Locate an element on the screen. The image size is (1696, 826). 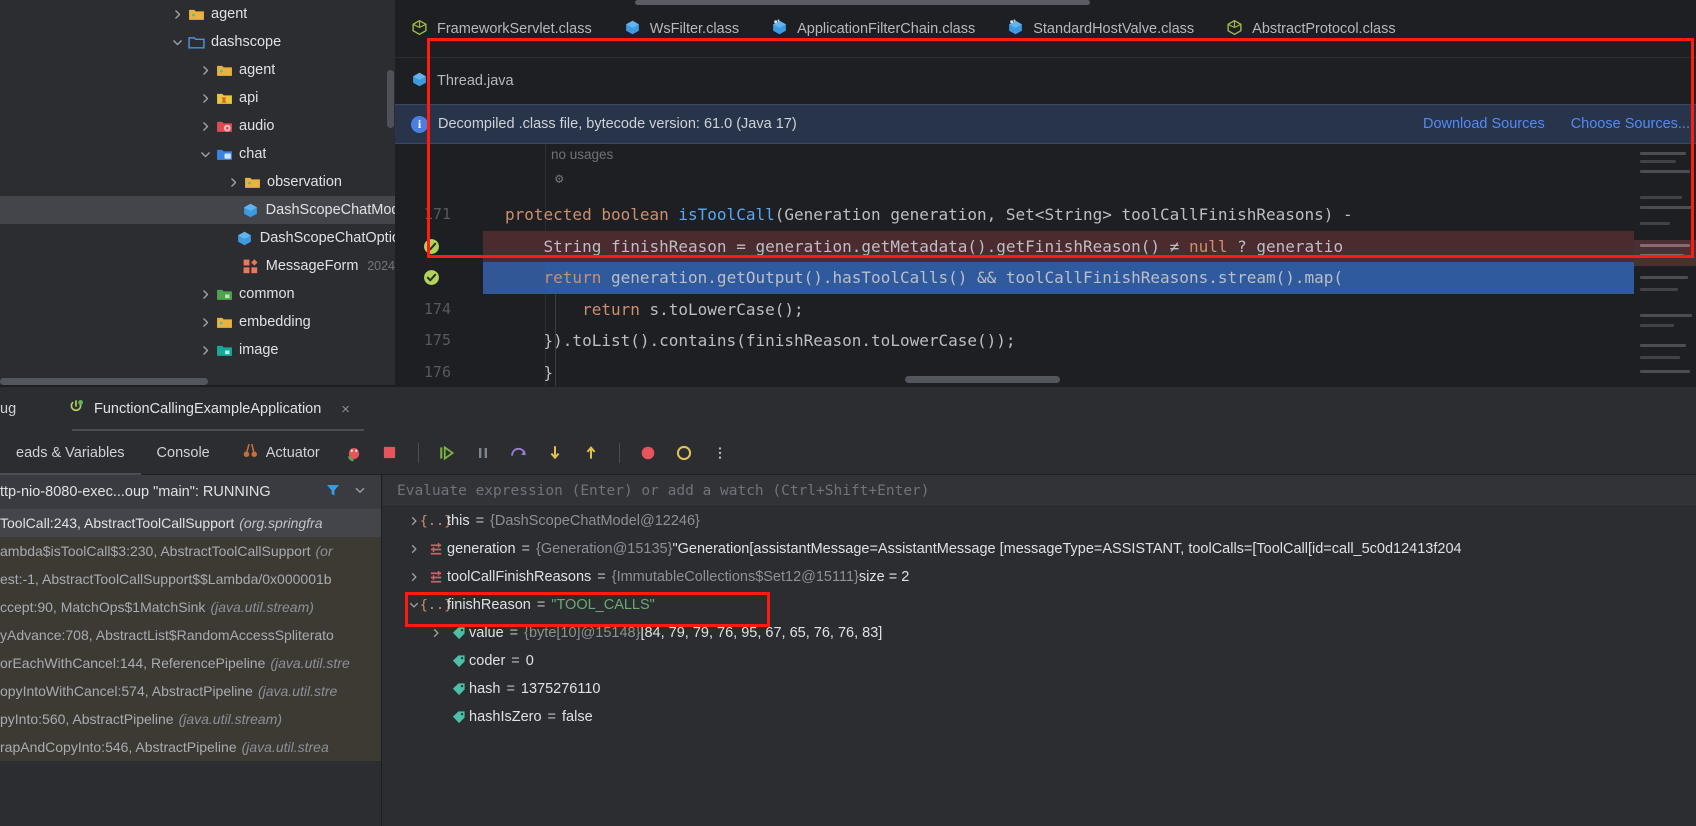
editor-minimap is located at coordinates (1665, 265).